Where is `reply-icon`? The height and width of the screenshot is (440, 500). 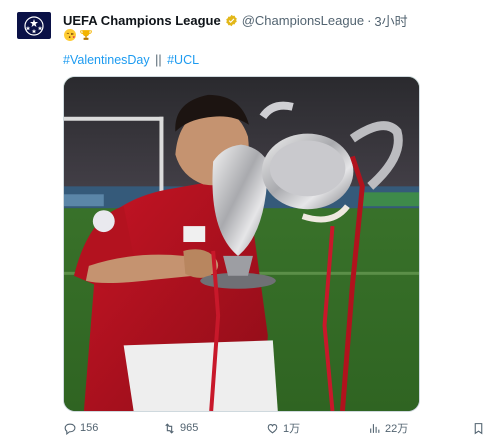 reply-icon is located at coordinates (70, 429).